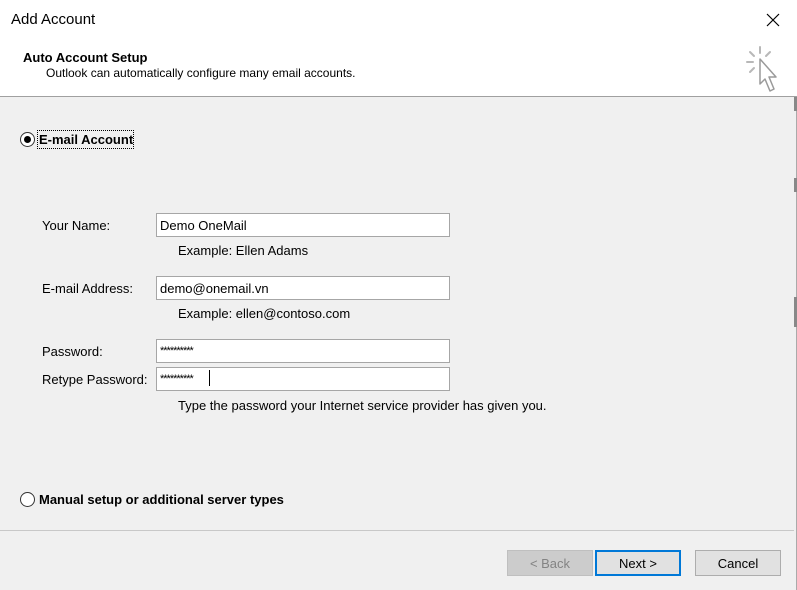 This screenshot has height=590, width=797. What do you see at coordinates (72, 351) in the screenshot?
I see `password-label: Password:` at bounding box center [72, 351].